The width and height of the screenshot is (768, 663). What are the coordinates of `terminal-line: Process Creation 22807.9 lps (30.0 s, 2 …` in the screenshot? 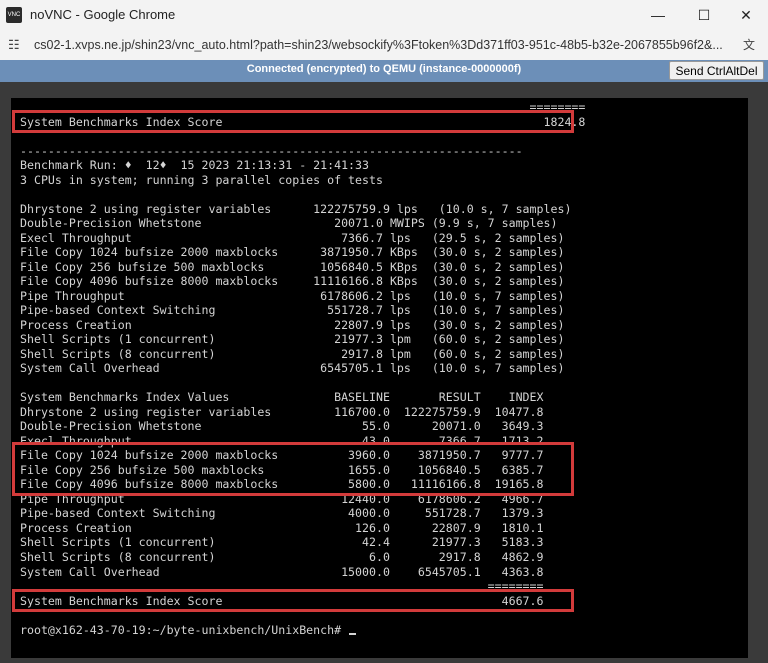 It's located at (292, 324).